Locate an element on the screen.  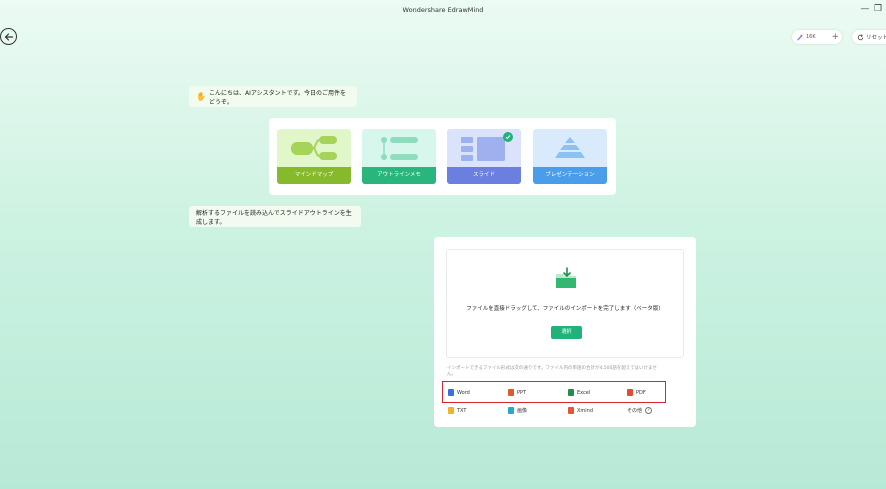
format-word: Word is located at coordinates (459, 392).